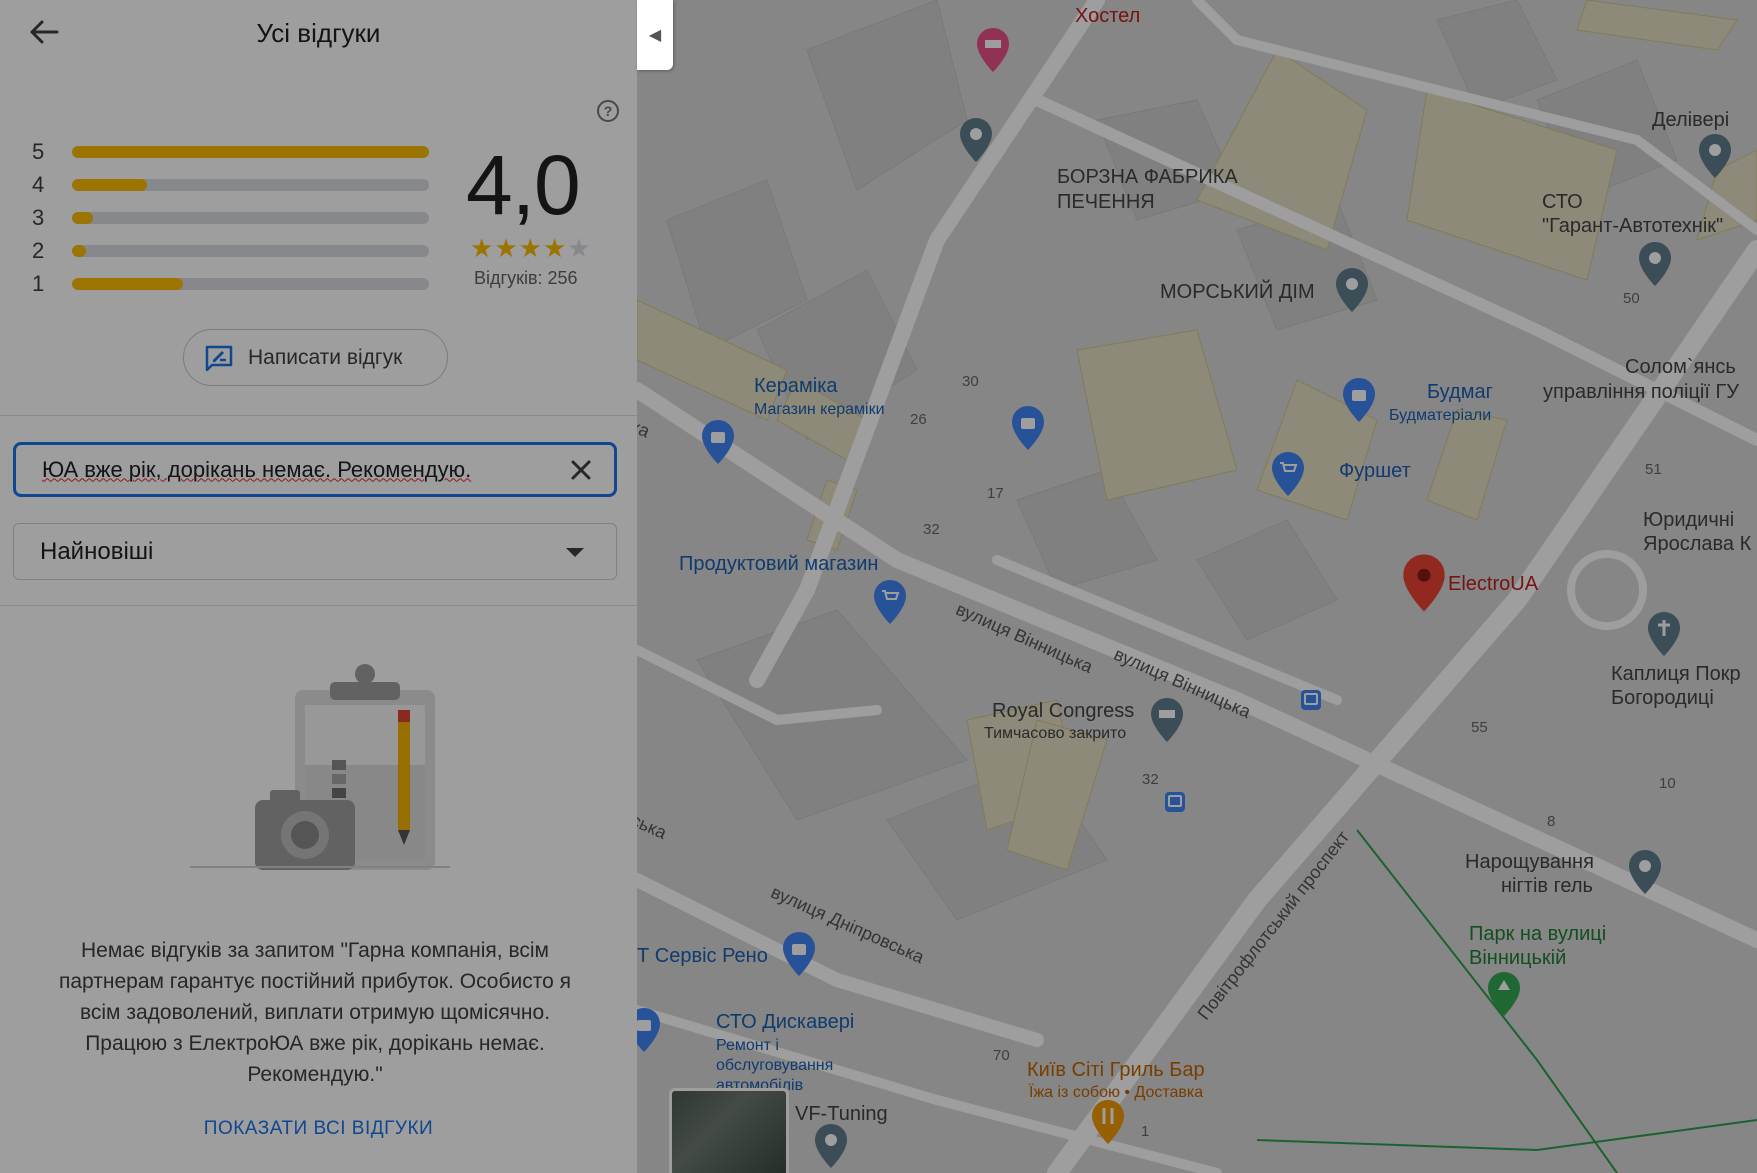 The image size is (1757, 1173). Describe the element at coordinates (1641, 392) in the screenshot. I see `map-label-police: управління поліції ГУ` at that location.